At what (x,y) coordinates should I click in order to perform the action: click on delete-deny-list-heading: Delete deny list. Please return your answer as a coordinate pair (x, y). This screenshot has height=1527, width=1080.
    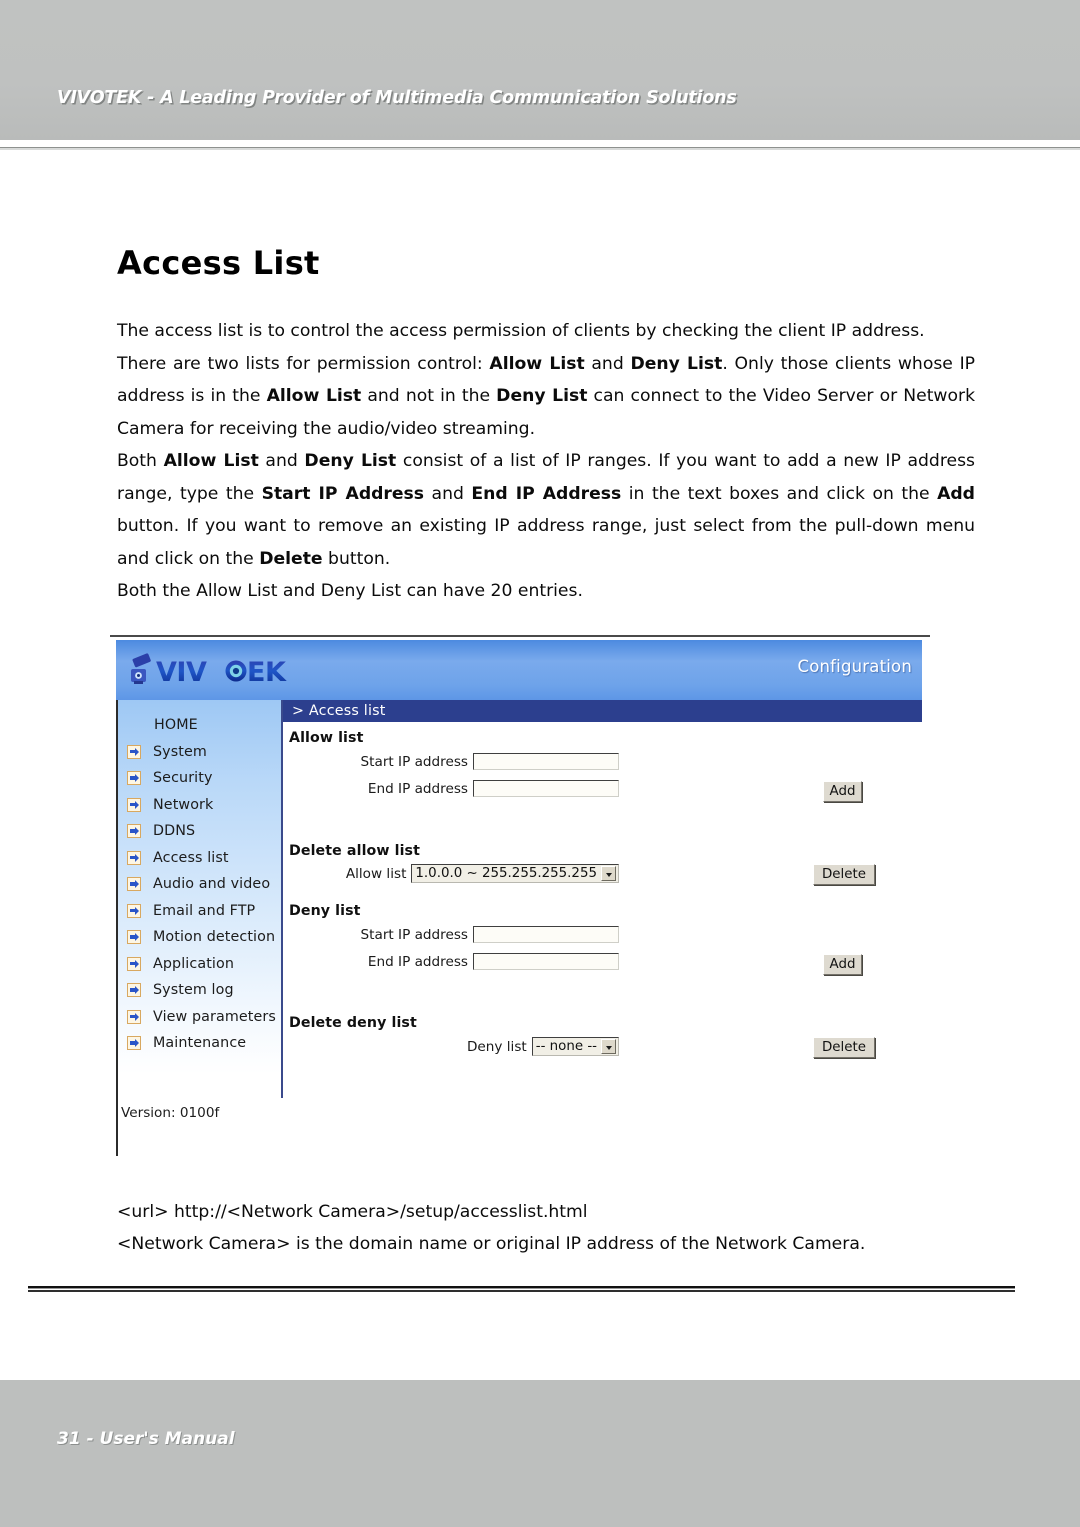
    Looking at the image, I should click on (353, 1023).